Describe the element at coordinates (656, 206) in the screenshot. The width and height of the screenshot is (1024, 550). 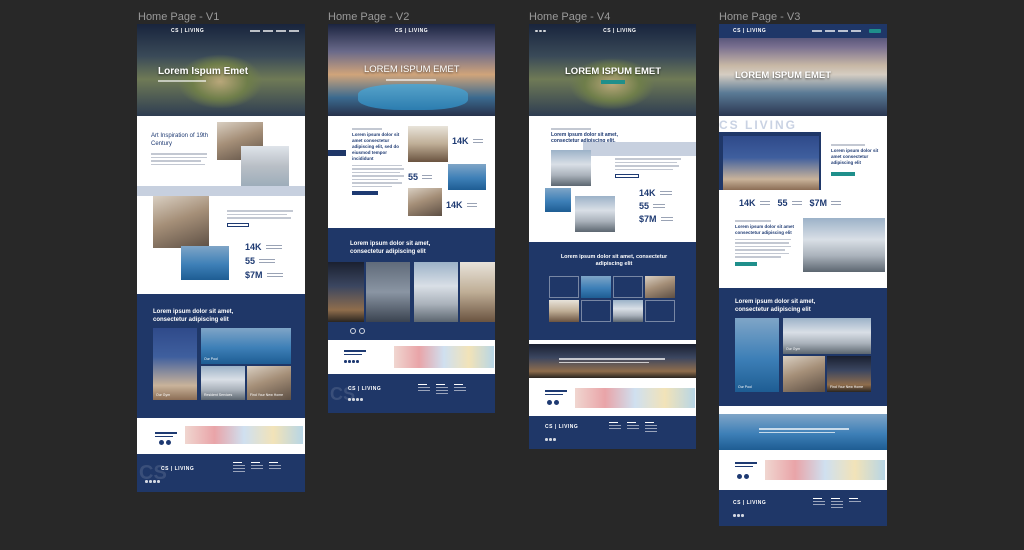
I see `stats-block: 14K 55 $7M` at that location.